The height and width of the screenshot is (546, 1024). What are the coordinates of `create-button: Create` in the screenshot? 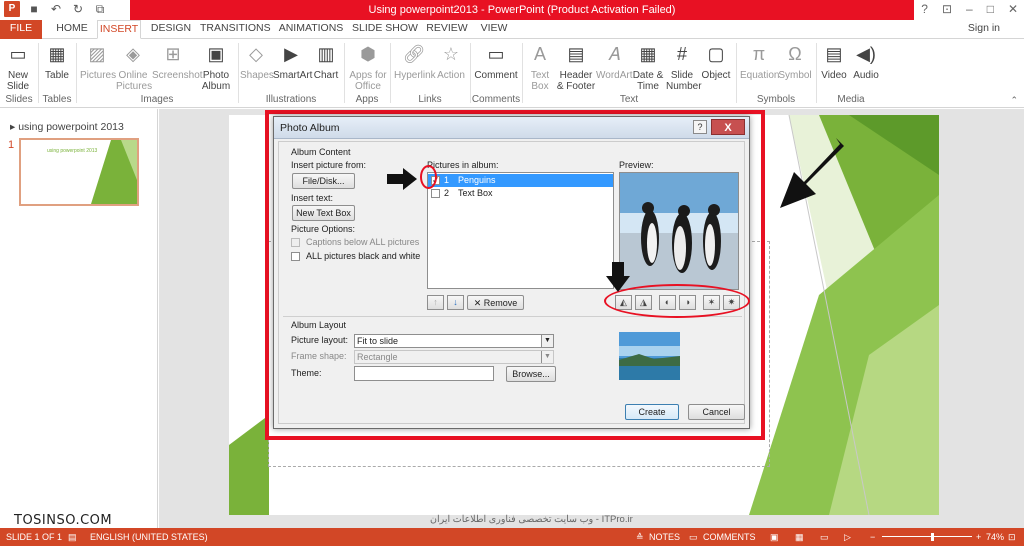 It's located at (652, 412).